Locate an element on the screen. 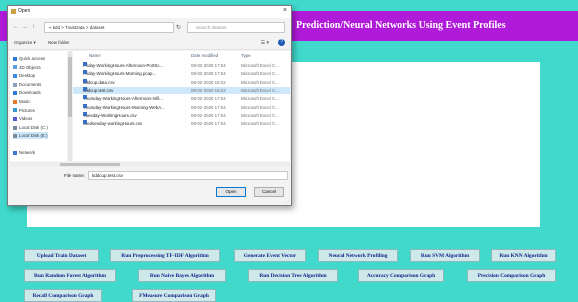 This screenshot has height=302, width=578. file-name: kddcup.test.csv is located at coordinates (98, 90).